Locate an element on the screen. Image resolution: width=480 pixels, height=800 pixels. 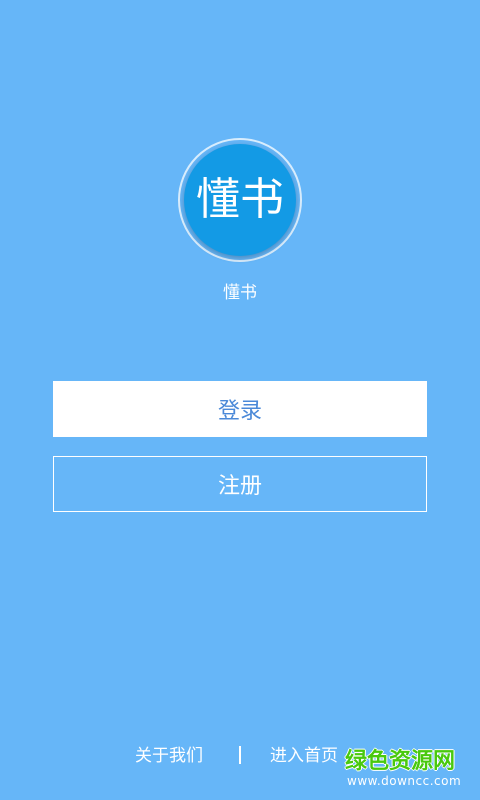
logo-text: 懂书 is located at coordinates (240, 199).